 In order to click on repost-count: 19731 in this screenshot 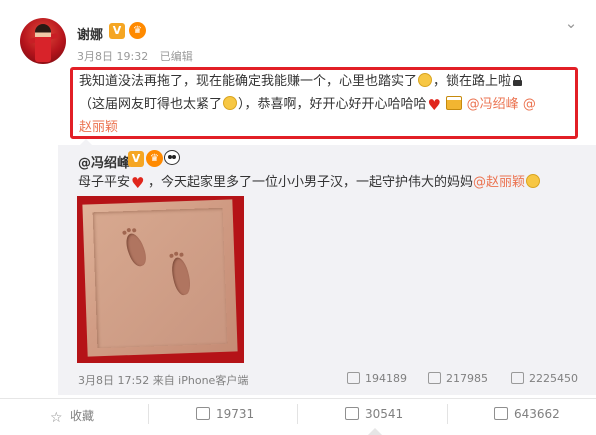, I will do `click(235, 414)`.